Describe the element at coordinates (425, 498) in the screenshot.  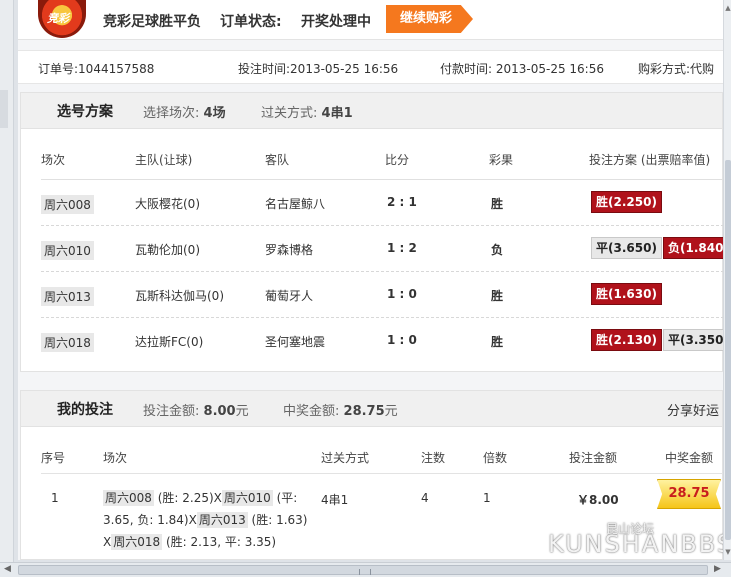
I see `bet-count: 4` at that location.